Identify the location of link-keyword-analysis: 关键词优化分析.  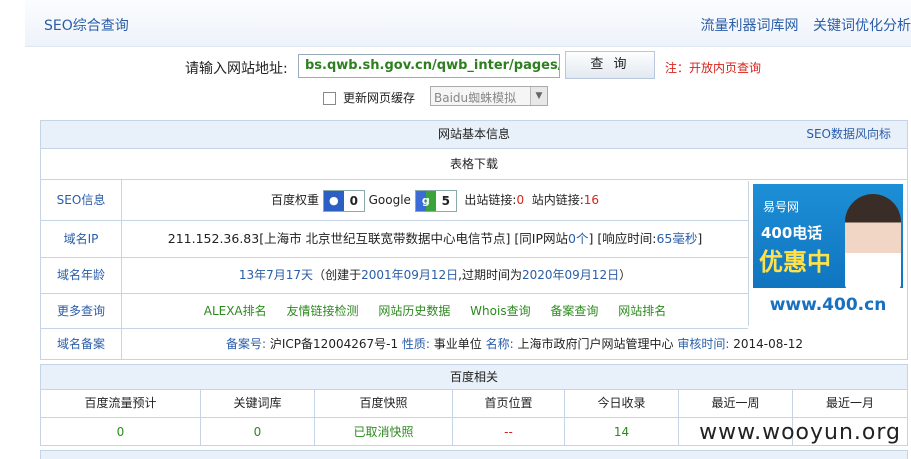
(862, 26).